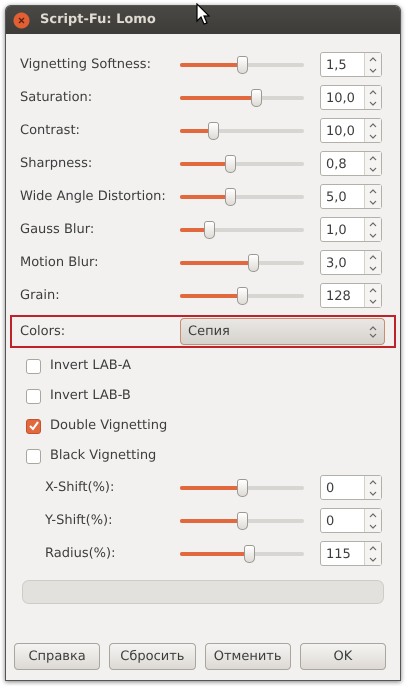 The width and height of the screenshot is (408, 686). I want to click on number-spinbox: 5,0, so click(351, 196).